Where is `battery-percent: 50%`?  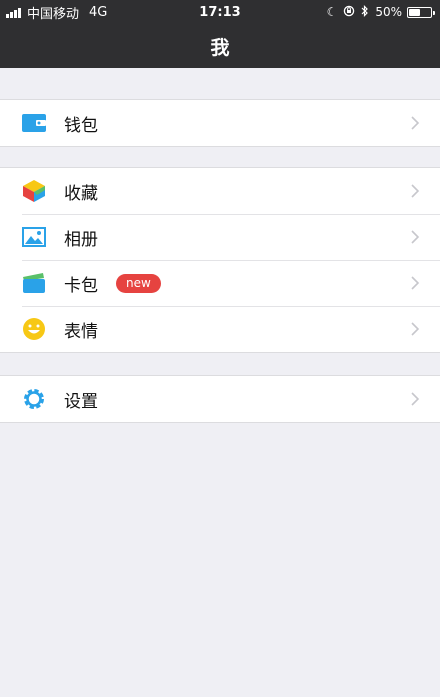
battery-percent: 50% is located at coordinates (388, 12).